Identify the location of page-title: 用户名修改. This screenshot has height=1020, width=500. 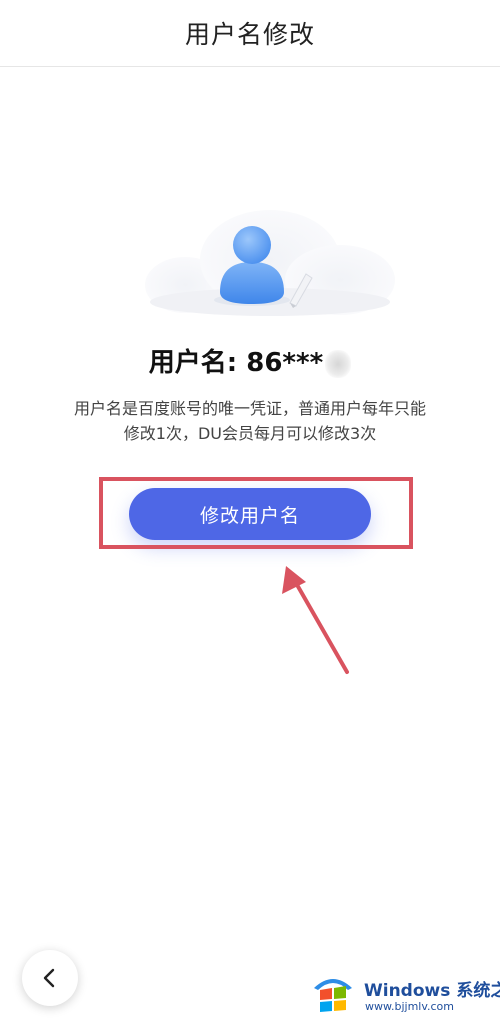
(249, 34).